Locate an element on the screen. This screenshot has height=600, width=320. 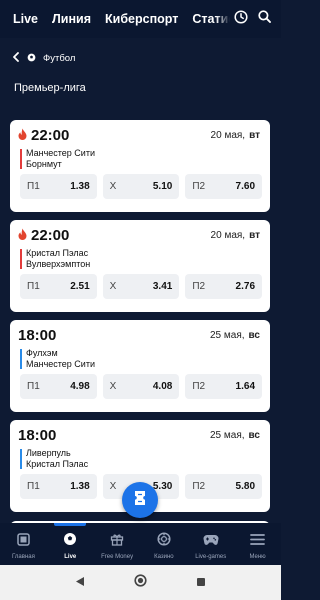
match-weekday: вс is located at coordinates (254, 435).